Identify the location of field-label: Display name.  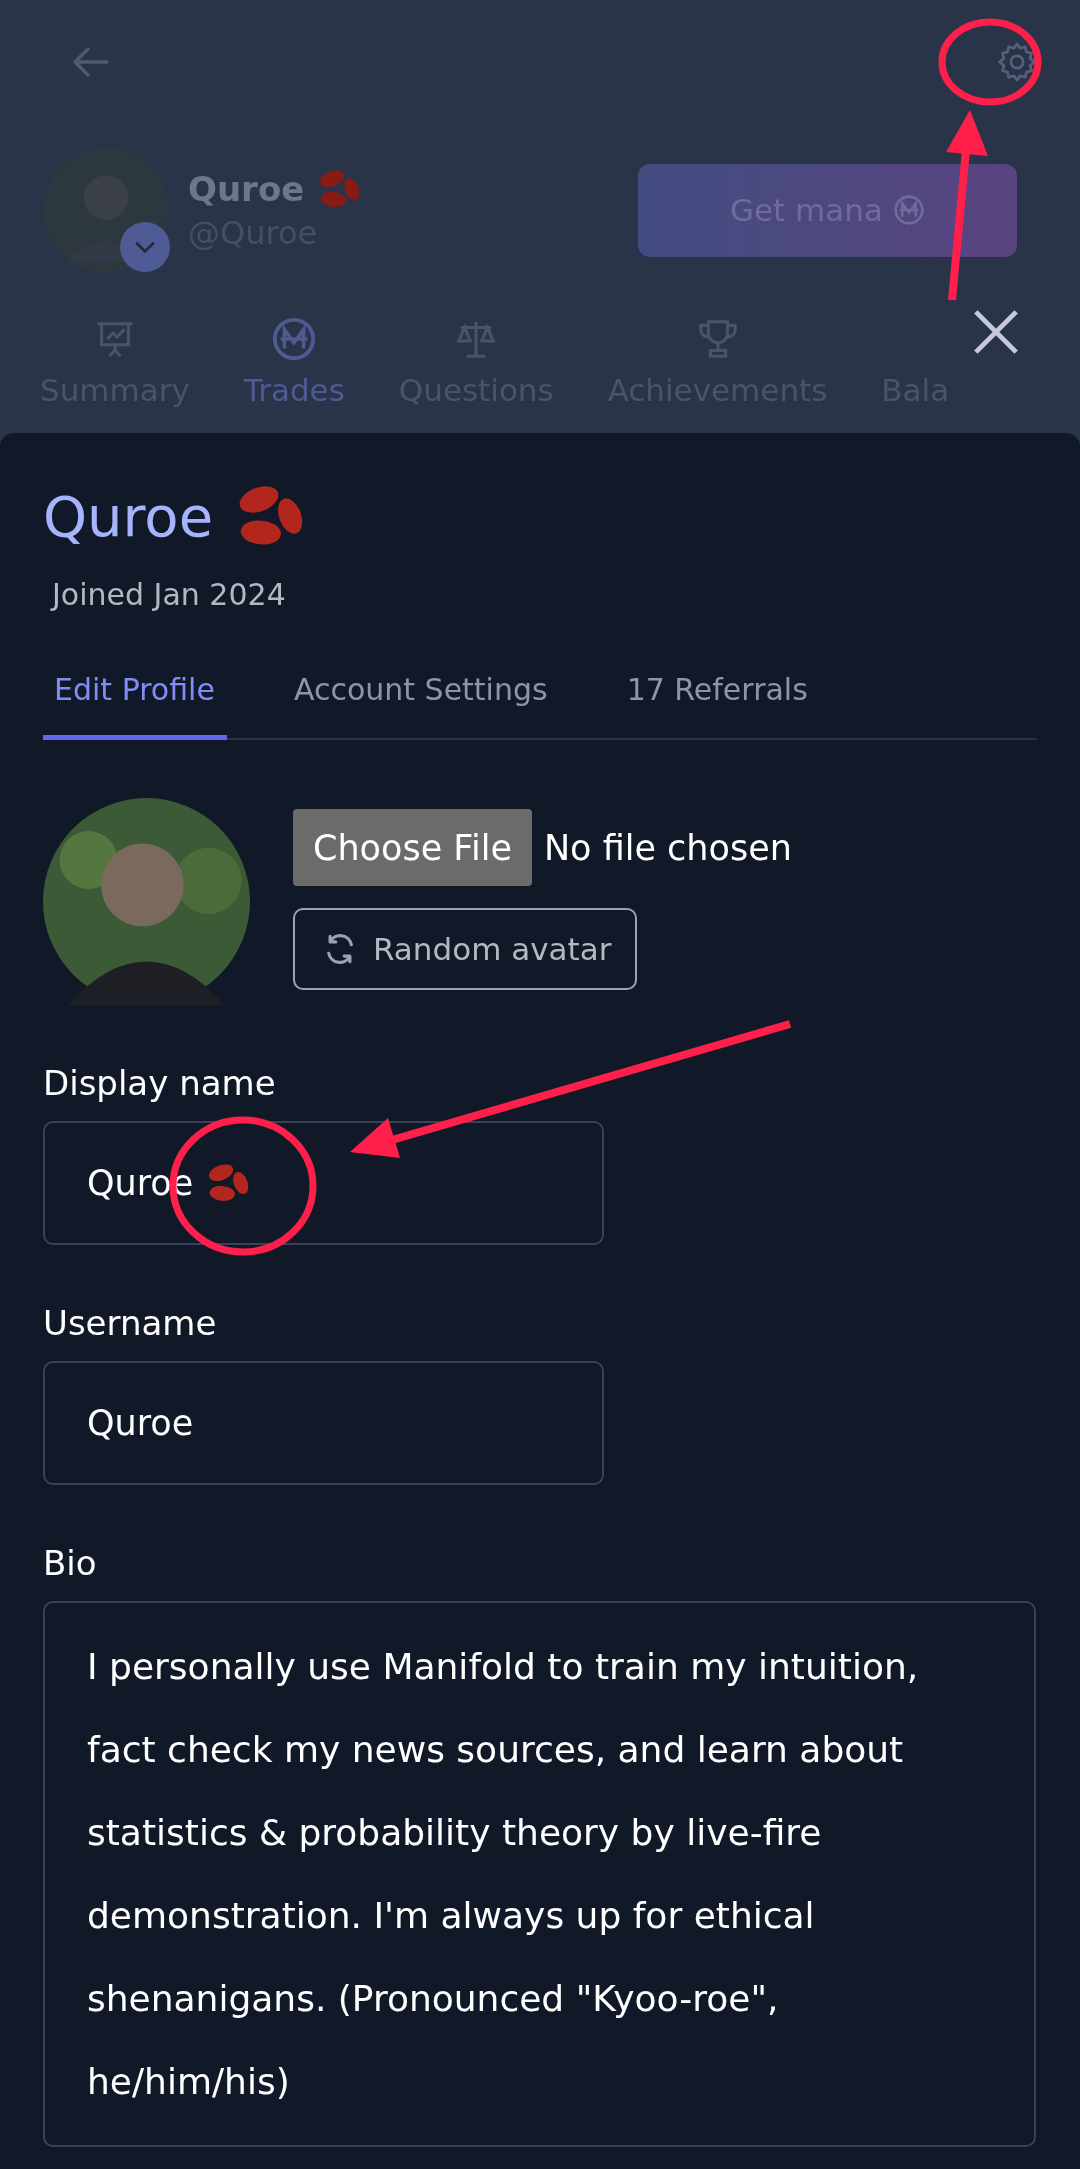
(160, 1083).